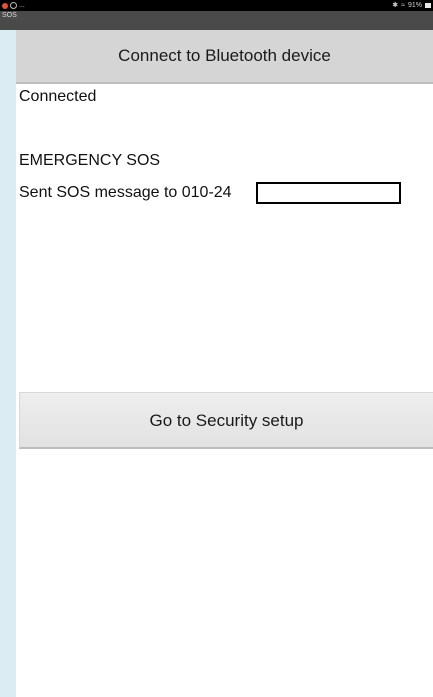 This screenshot has width=433, height=697. What do you see at coordinates (9, 15) in the screenshot?
I see `app-title: SOS` at bounding box center [9, 15].